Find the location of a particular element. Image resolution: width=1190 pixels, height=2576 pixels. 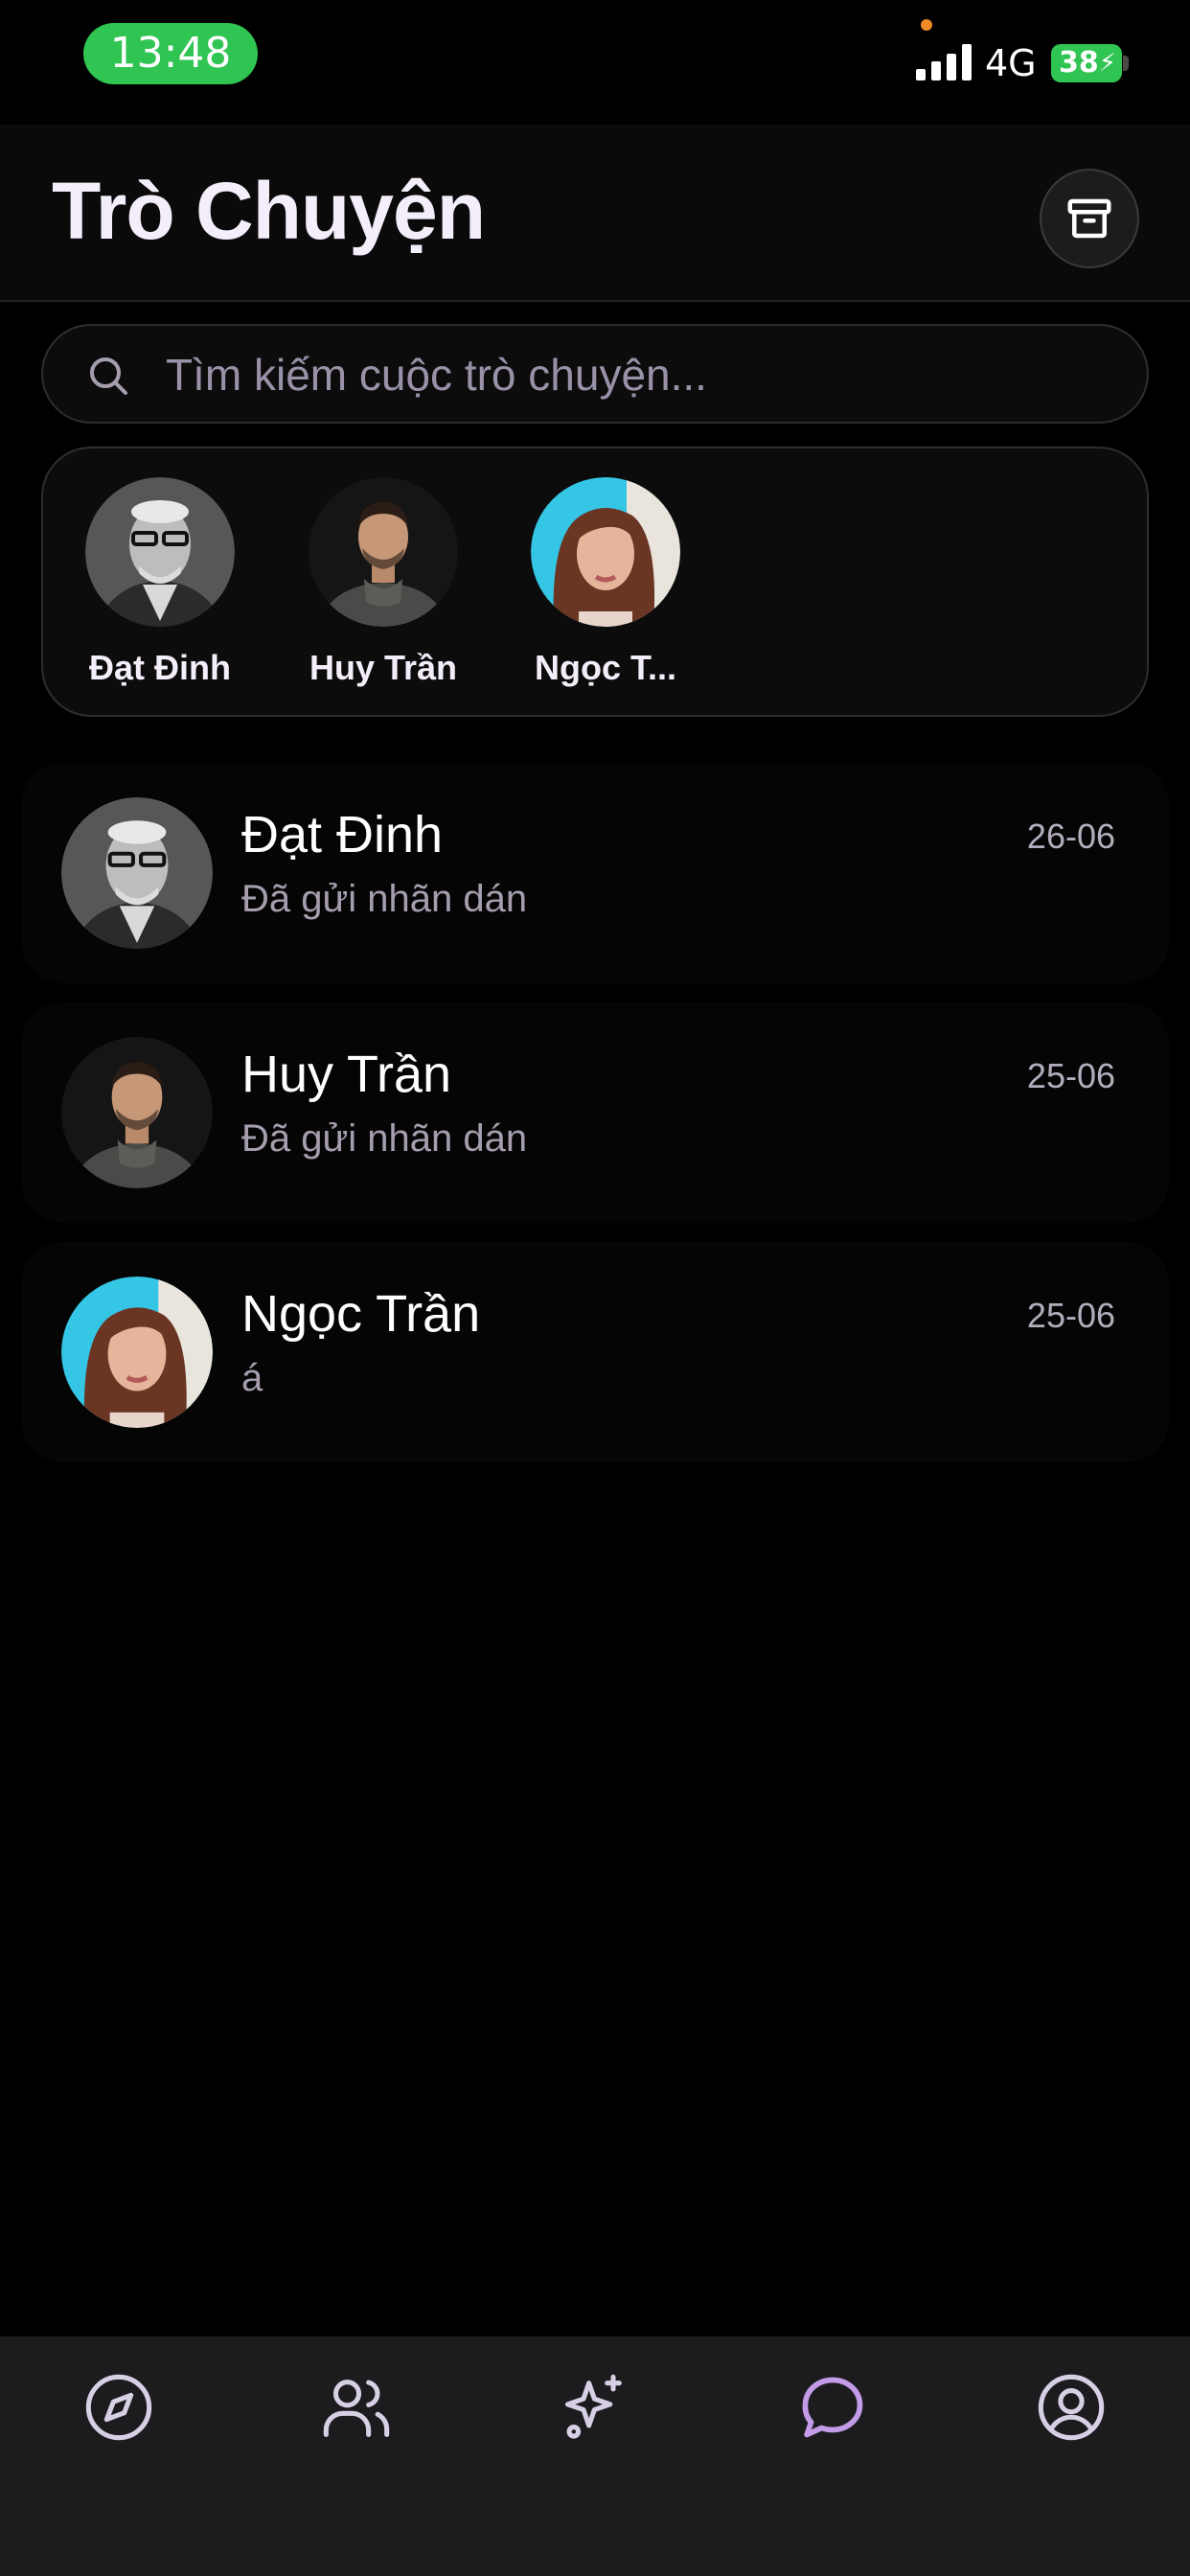

conversation-row: Huy Trần Đã gửi nhãn dán 25-06 is located at coordinates (595, 1112).